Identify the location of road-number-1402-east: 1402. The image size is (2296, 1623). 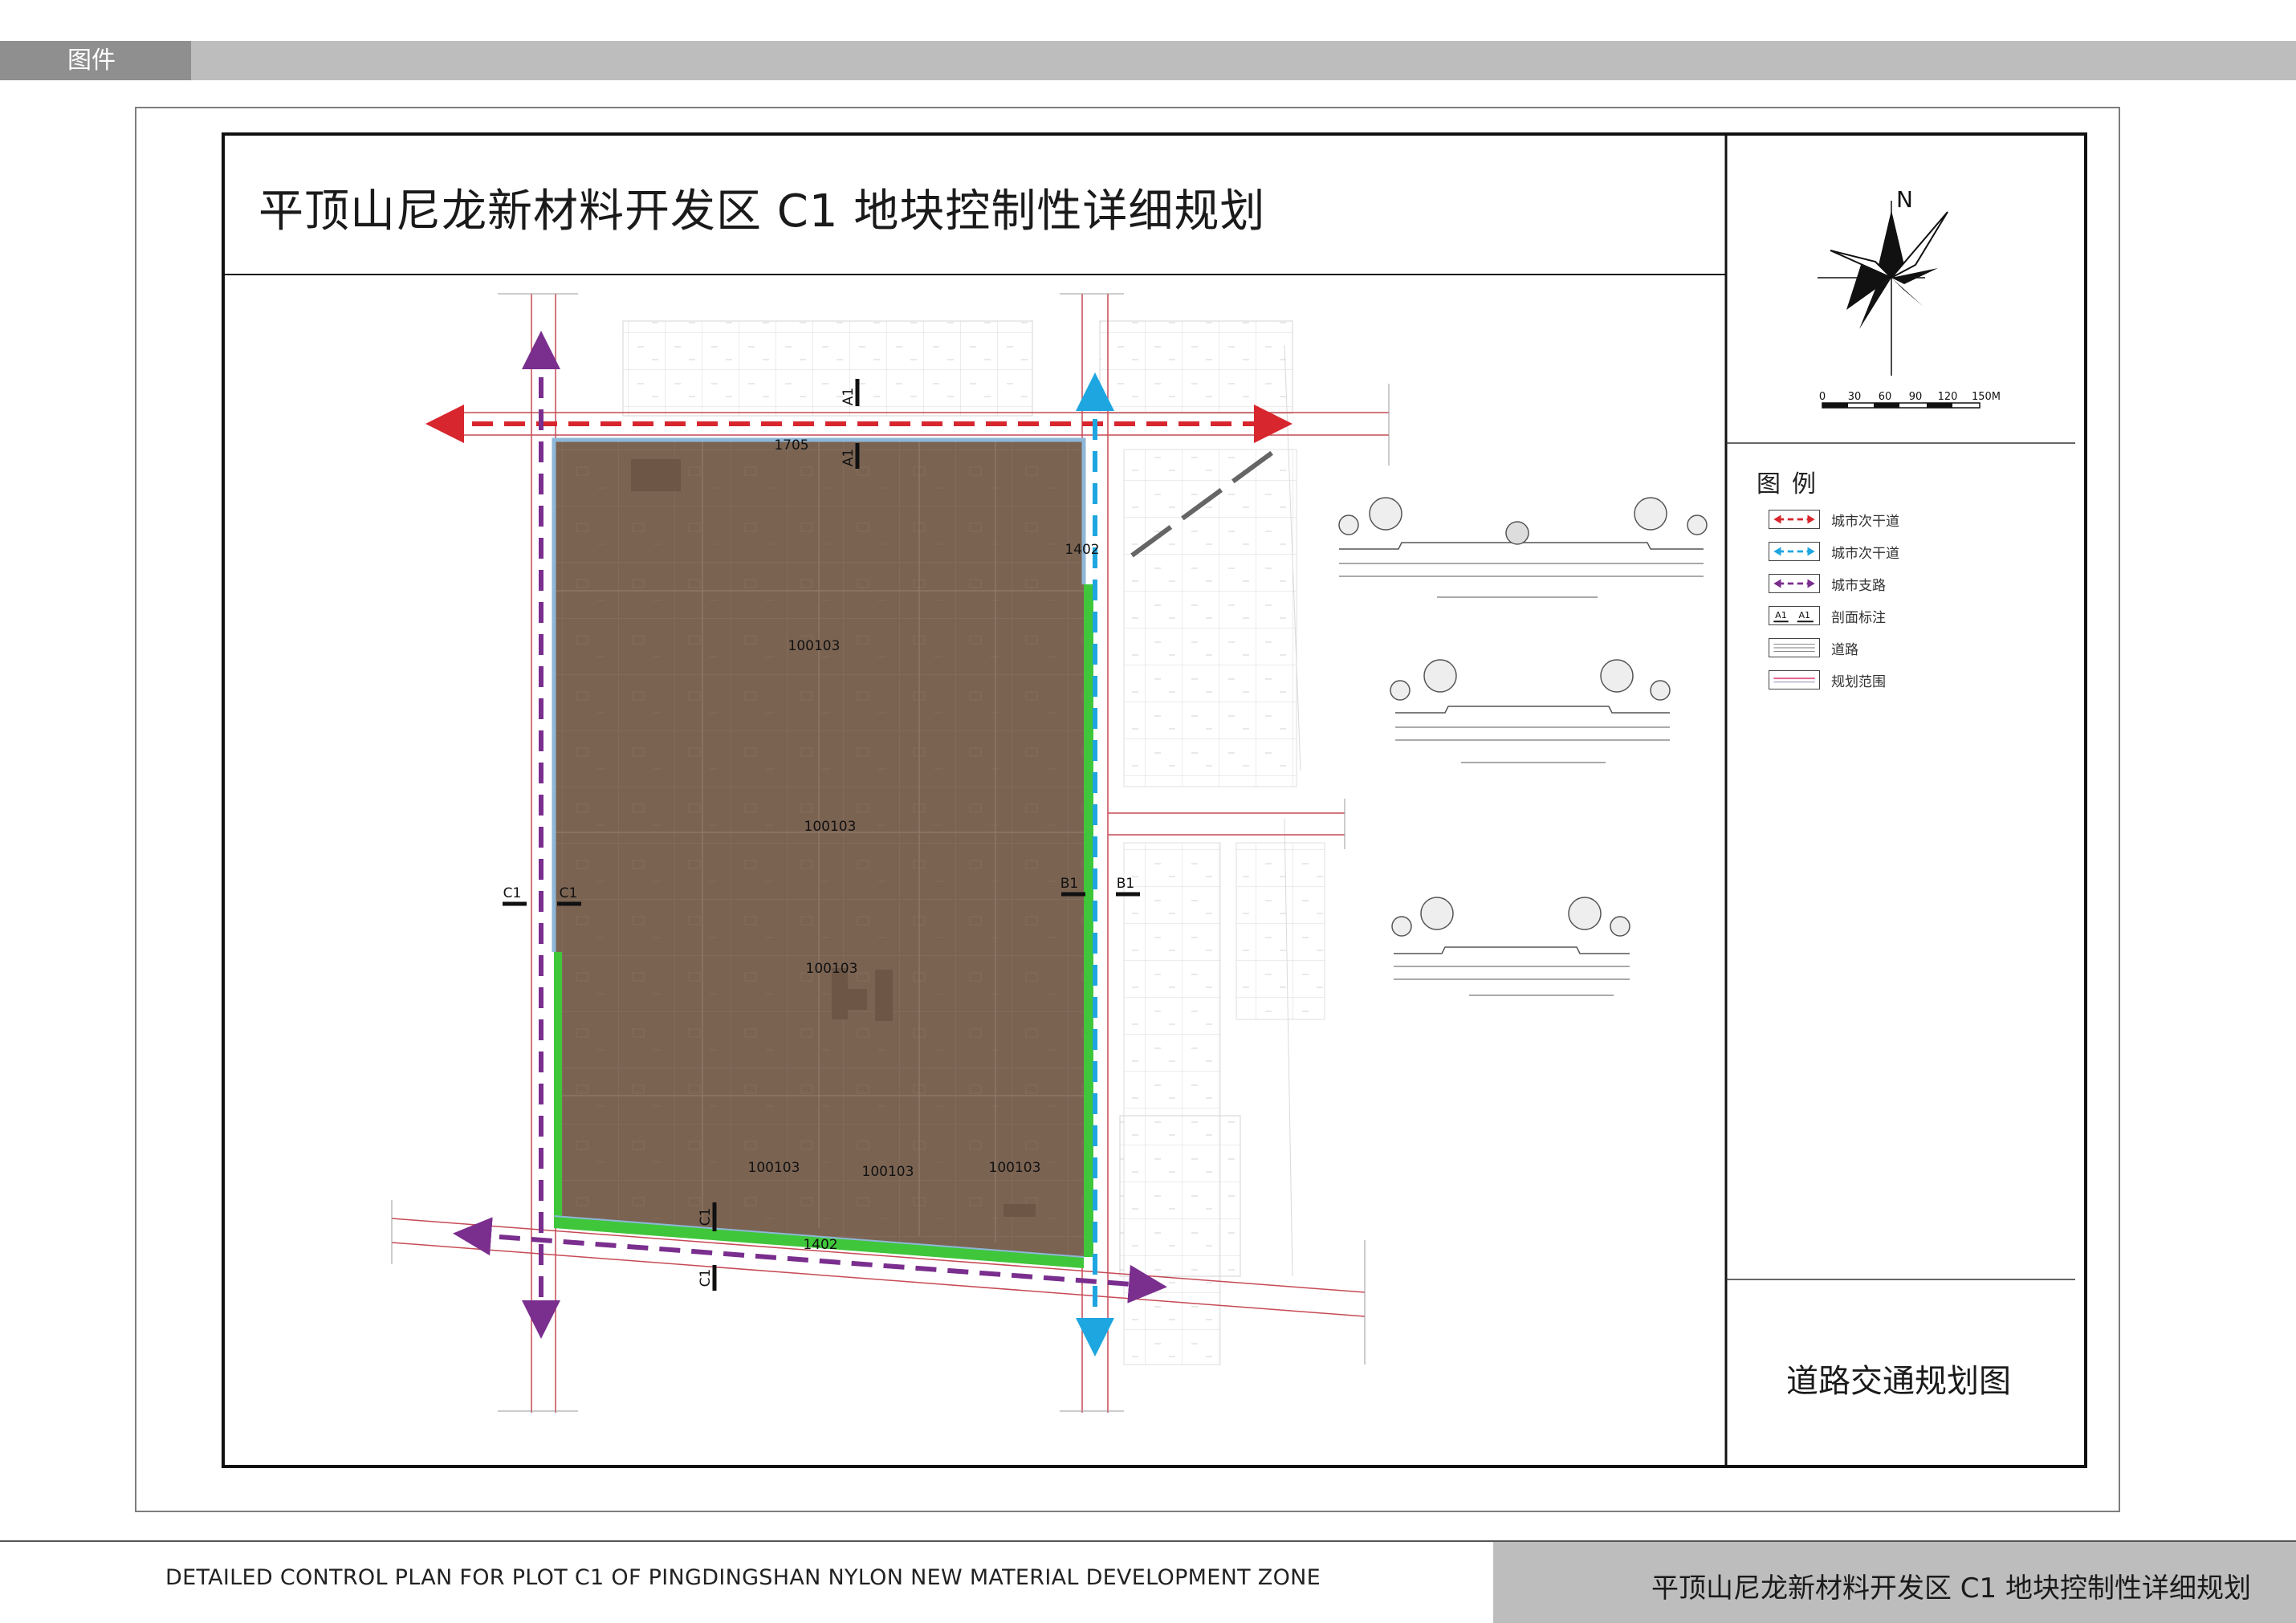
(1082, 550).